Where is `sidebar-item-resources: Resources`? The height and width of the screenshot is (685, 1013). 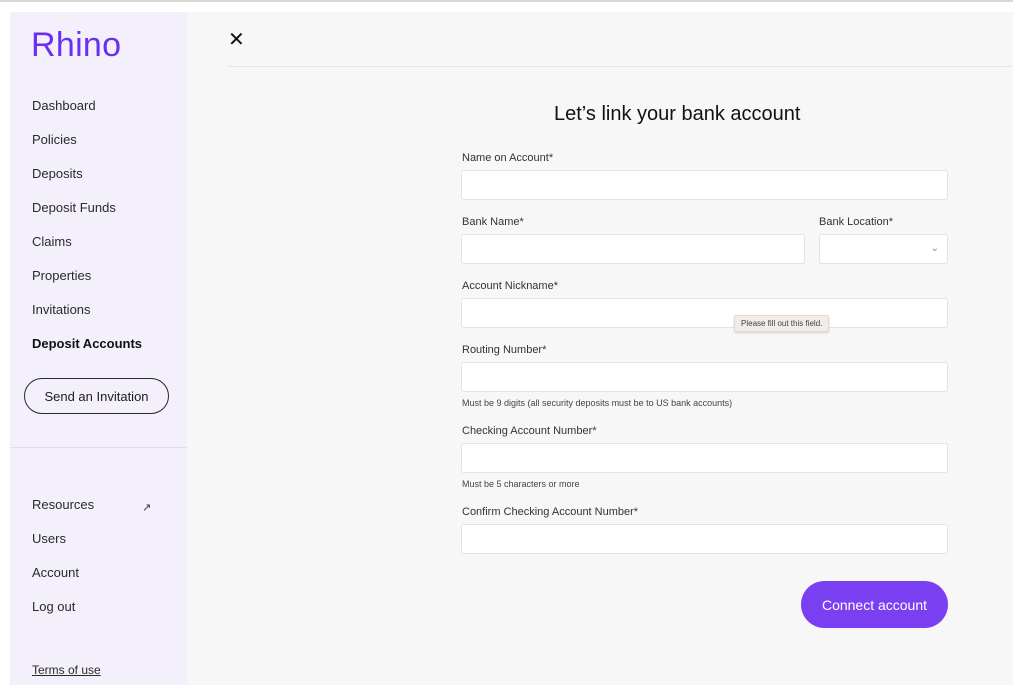 sidebar-item-resources: Resources is located at coordinates (63, 504).